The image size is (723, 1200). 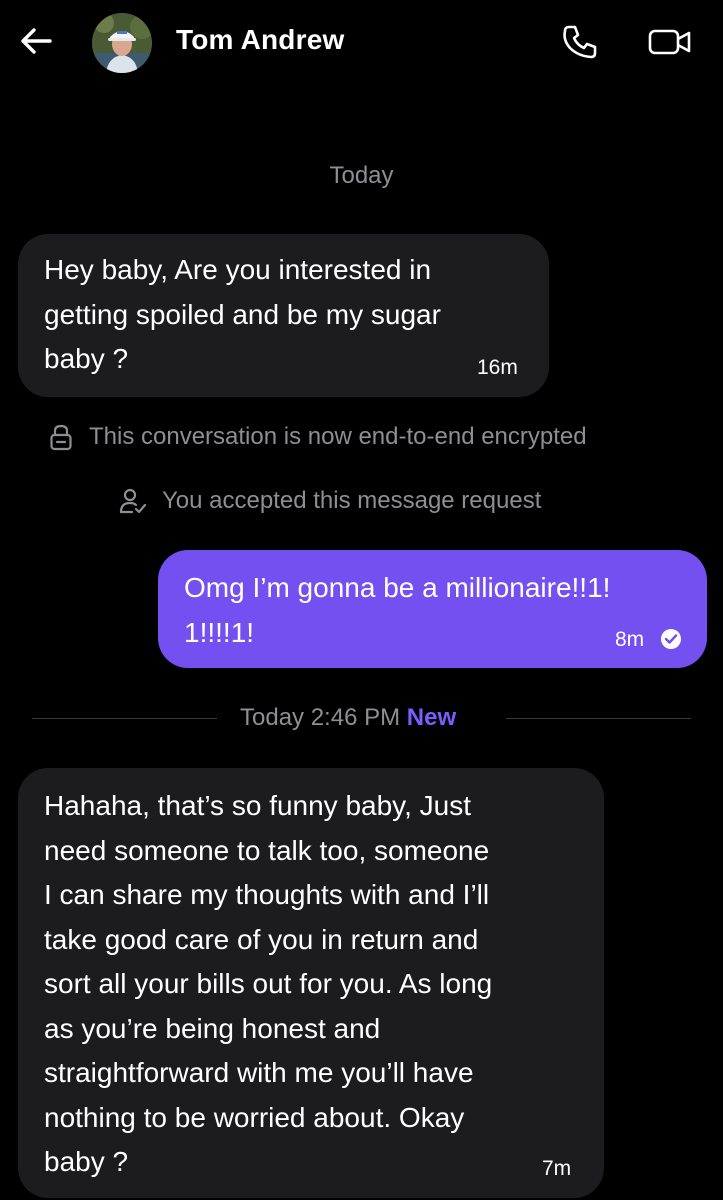 I want to click on avatar-photo, so click(x=122, y=43).